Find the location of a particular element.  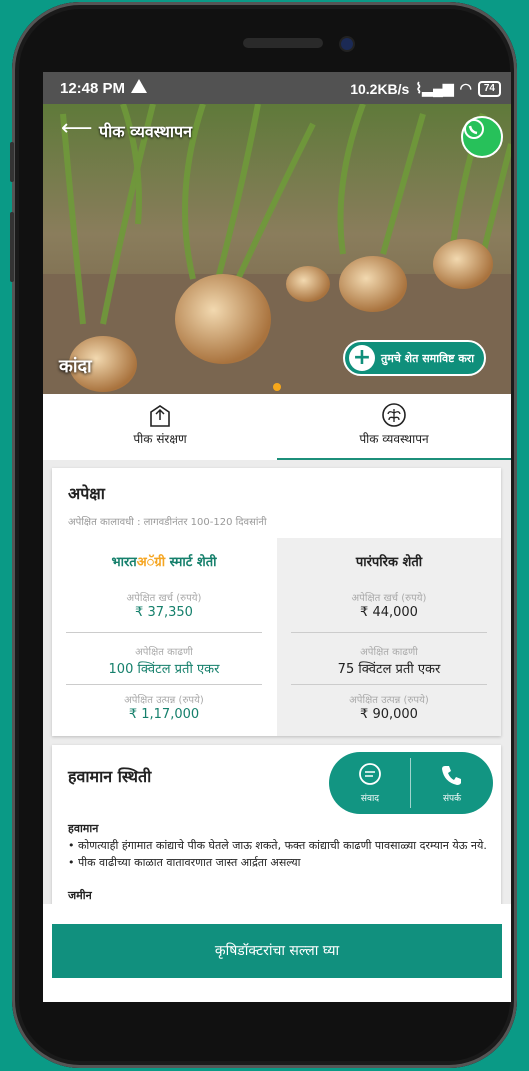

crop-protection-icon is located at coordinates (160, 415).